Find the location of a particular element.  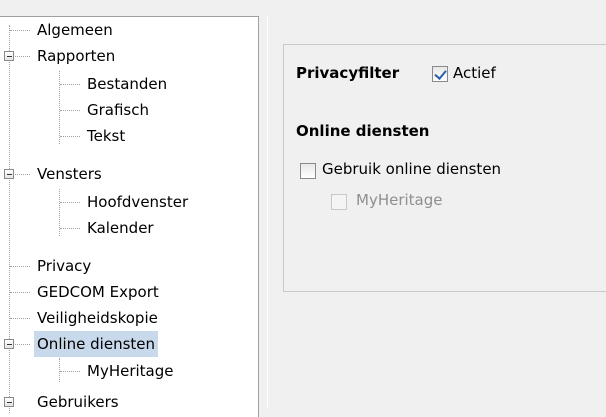

tree-item-online-diensten: Online diensten is located at coordinates (125, 344).